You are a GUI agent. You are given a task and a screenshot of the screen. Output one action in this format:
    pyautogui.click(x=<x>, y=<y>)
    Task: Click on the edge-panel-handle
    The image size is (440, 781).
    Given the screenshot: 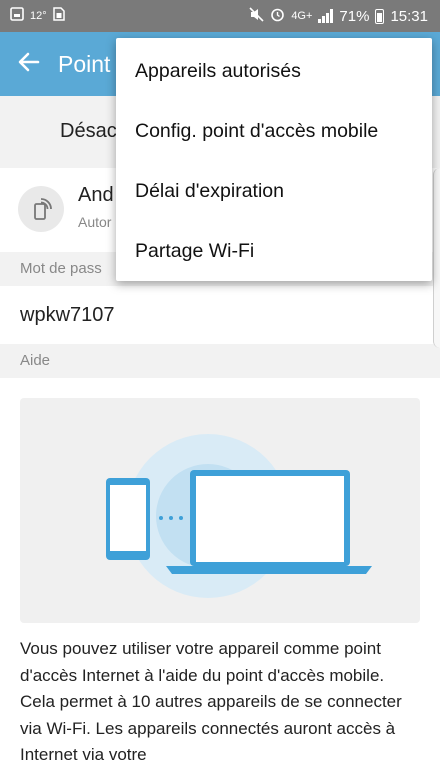 What is the action you would take?
    pyautogui.click(x=436, y=258)
    